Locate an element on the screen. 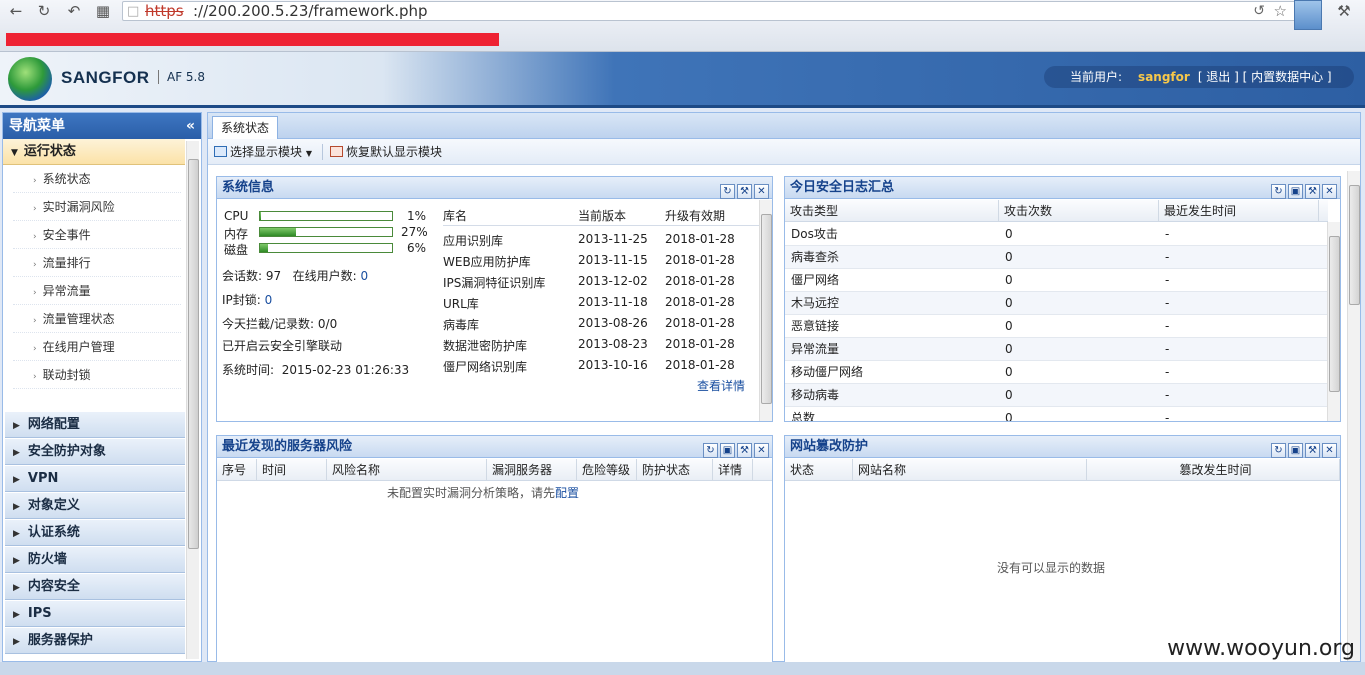  col-attack-count: 攻击次数 is located at coordinates (1079, 211).